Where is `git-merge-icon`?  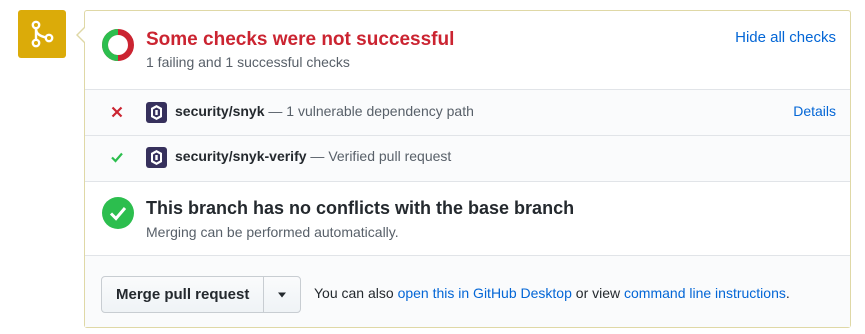
git-merge-icon is located at coordinates (42, 34).